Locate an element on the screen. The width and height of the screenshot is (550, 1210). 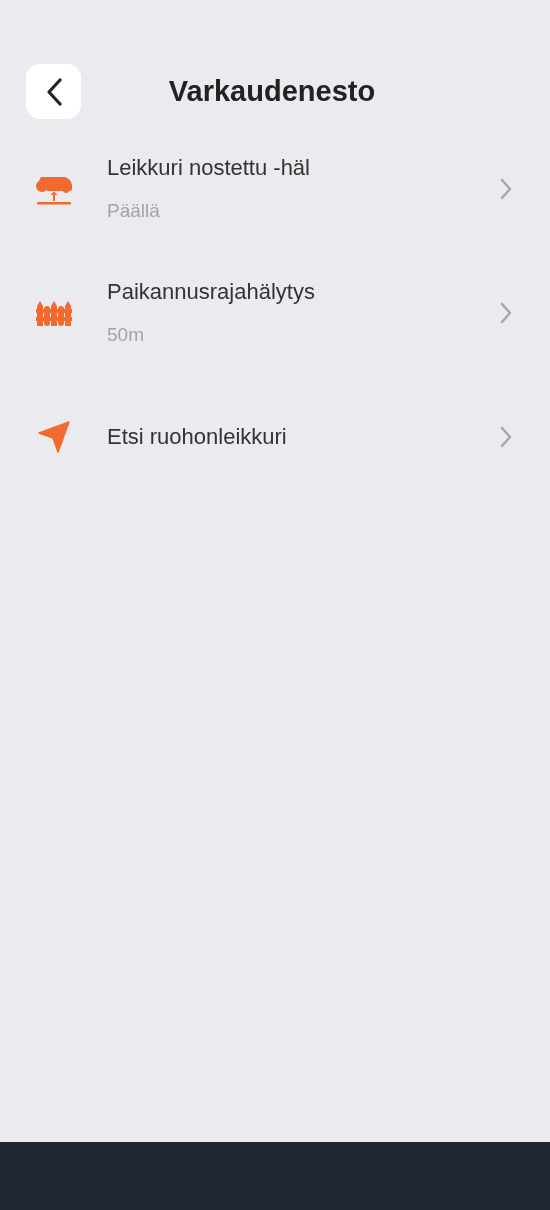
page-title: Varkaudenesto is located at coordinates (272, 91).